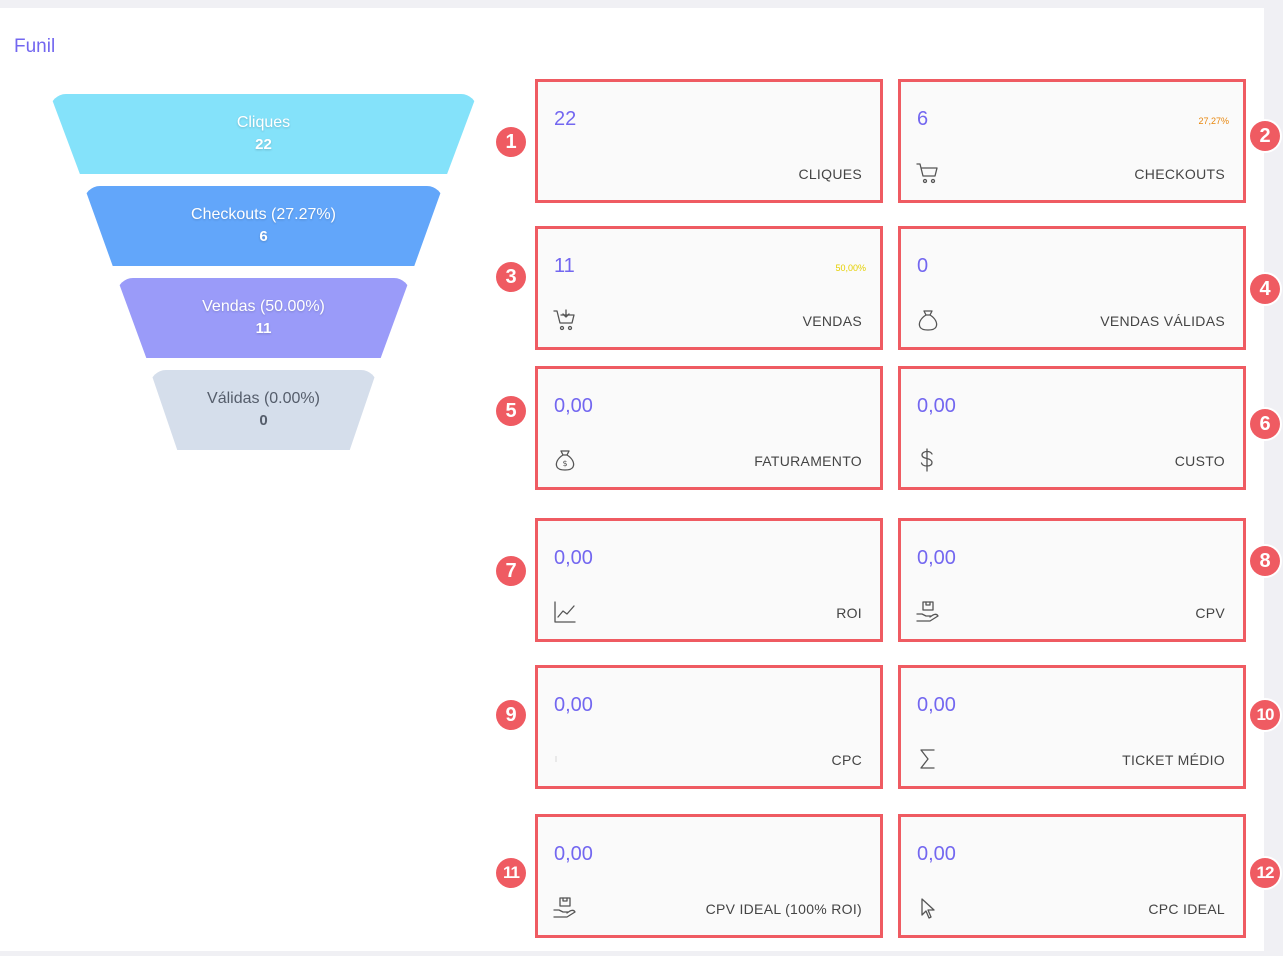 The image size is (1283, 956). What do you see at coordinates (709, 288) in the screenshot?
I see `card-vendas: 11 50,00% VENDAS` at bounding box center [709, 288].